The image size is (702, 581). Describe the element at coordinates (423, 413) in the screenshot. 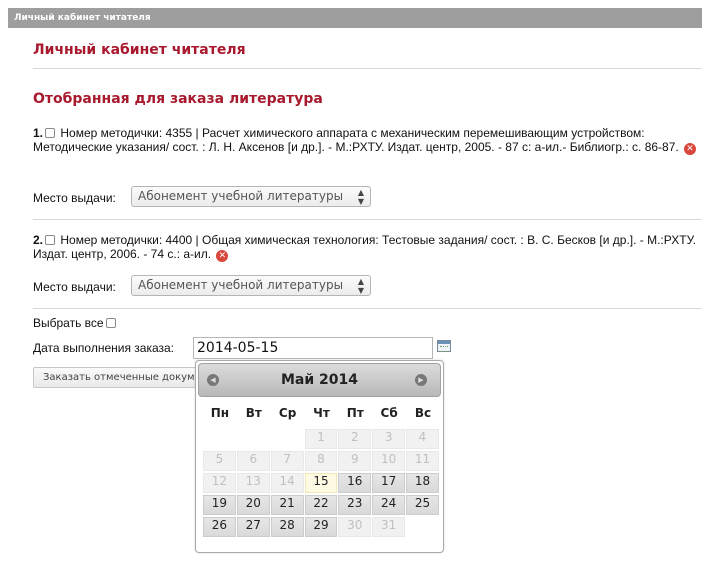

I see `weekday-header: Вс` at that location.